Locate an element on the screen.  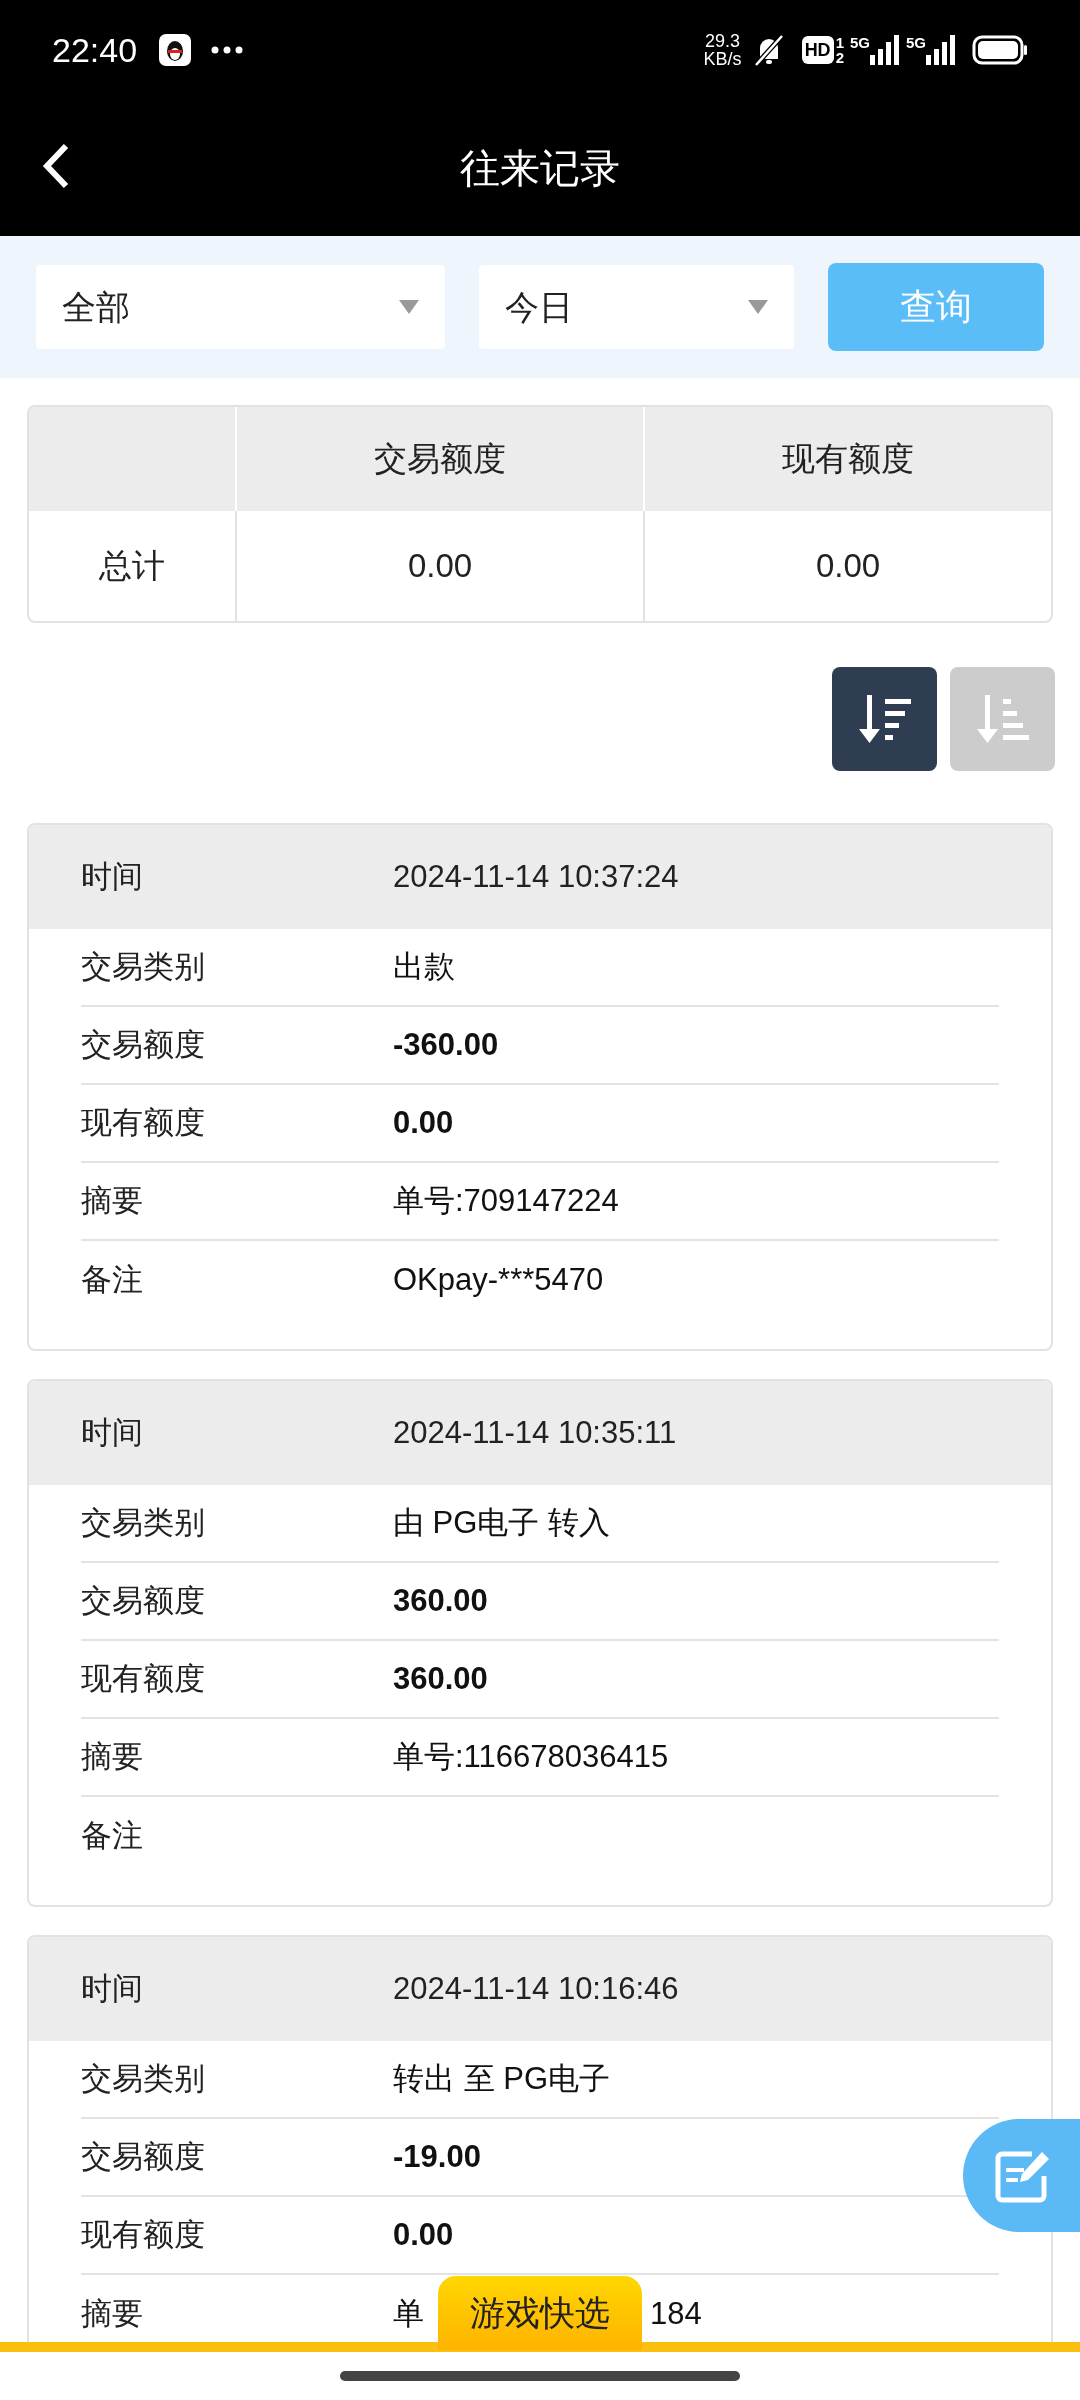
field-value: -19.00 is located at coordinates (437, 2156).